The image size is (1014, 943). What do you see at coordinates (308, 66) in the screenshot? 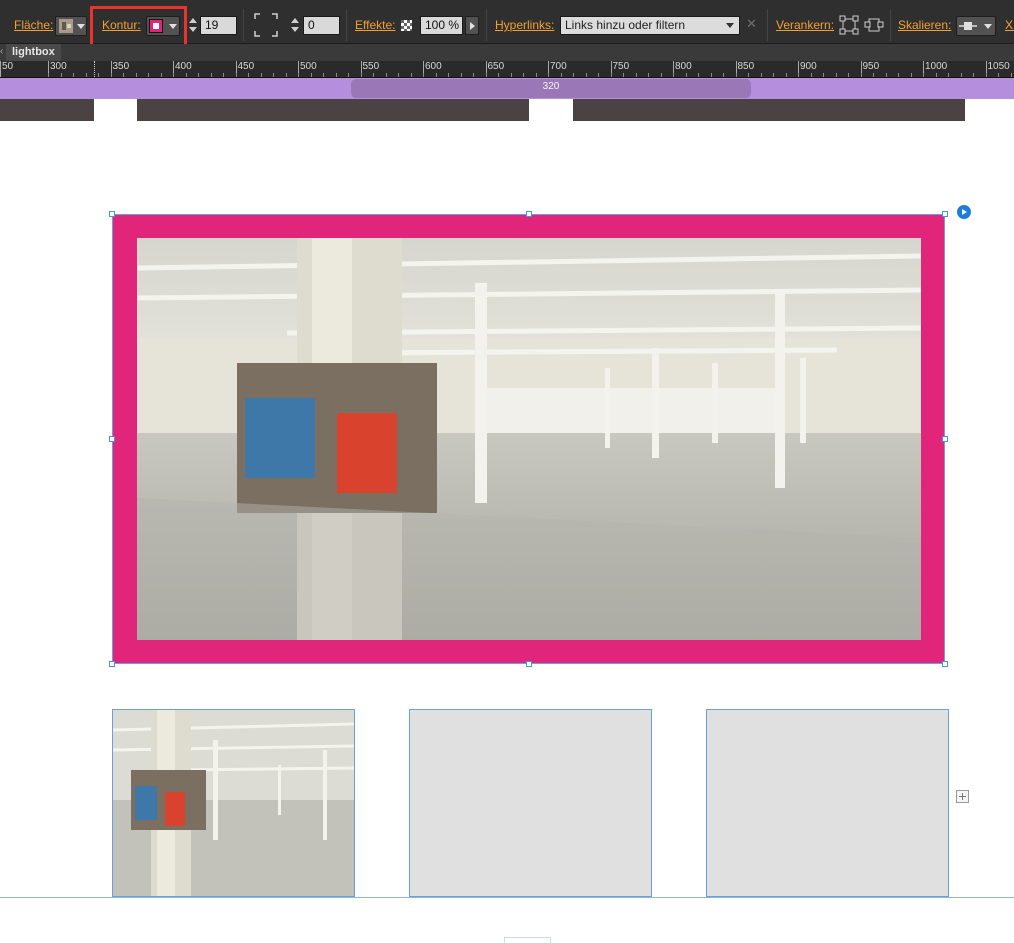
I see `ruler-label: 500` at bounding box center [308, 66].